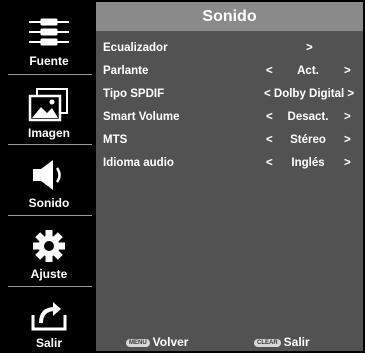 The image size is (365, 353). I want to click on setting-row-smart-volume: Smart Volume < Desact. >, so click(229, 118).